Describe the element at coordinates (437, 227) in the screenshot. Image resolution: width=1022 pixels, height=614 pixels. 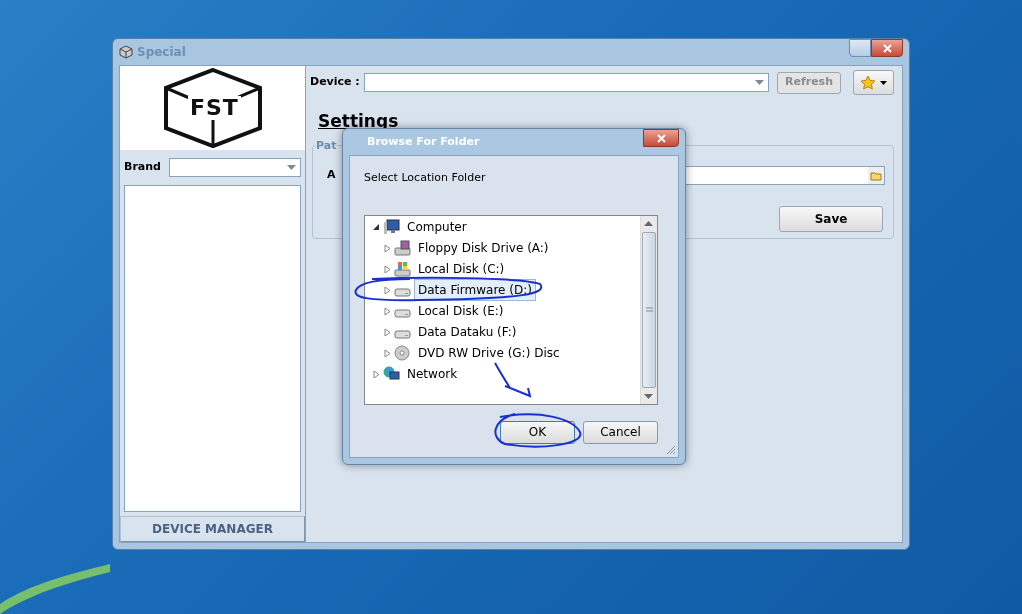
I see `tree-item: Computer` at that location.